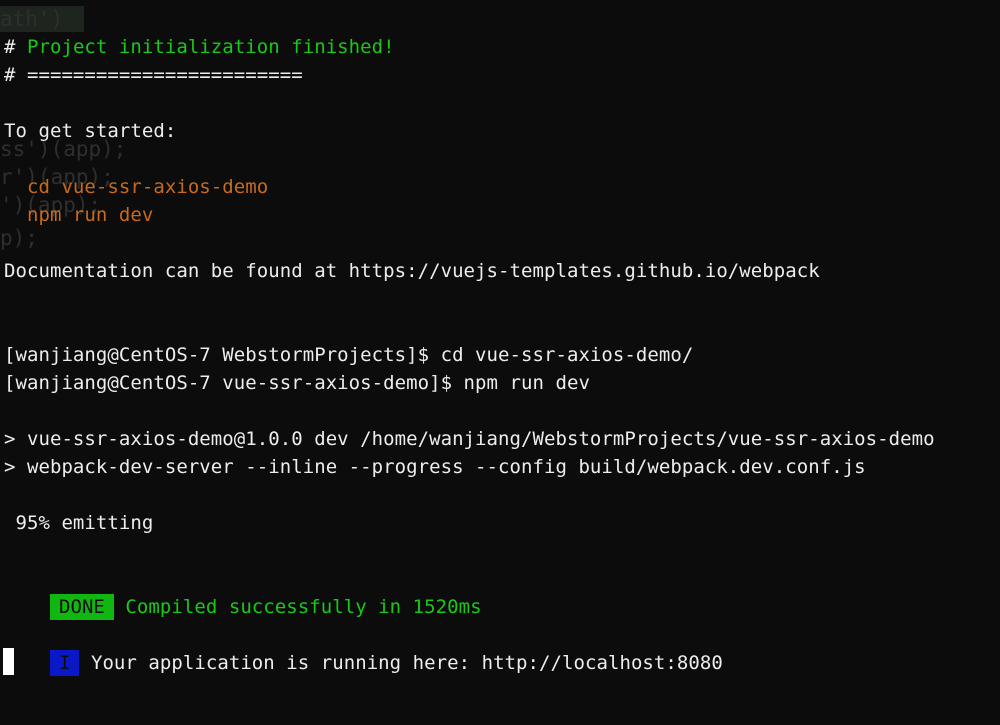 The width and height of the screenshot is (1000, 725). What do you see at coordinates (32, 19) in the screenshot?
I see `ghost-code-line: ath')` at bounding box center [32, 19].